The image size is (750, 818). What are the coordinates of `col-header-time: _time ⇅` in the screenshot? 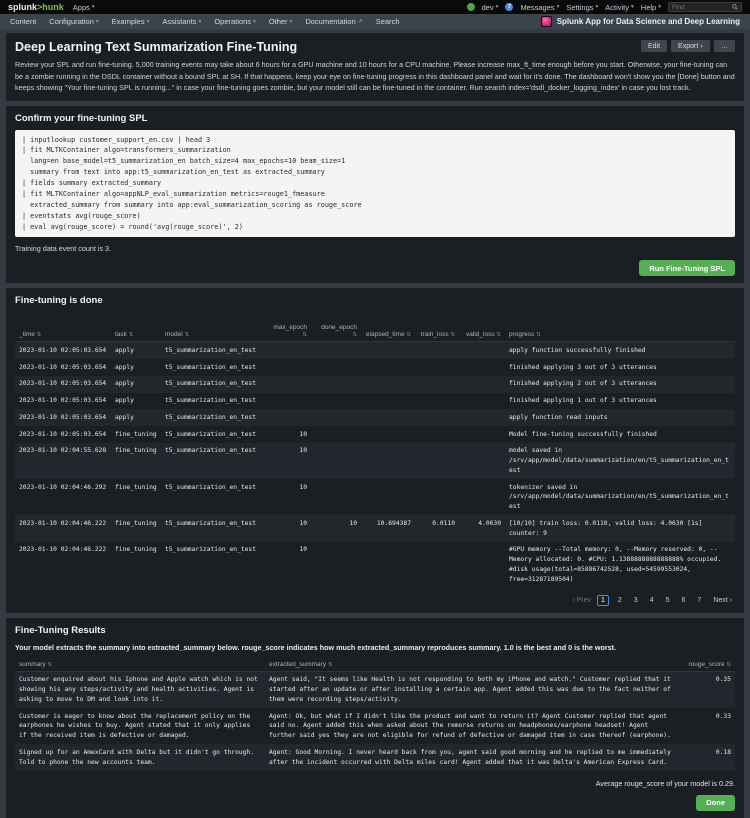 It's located at (63, 332).